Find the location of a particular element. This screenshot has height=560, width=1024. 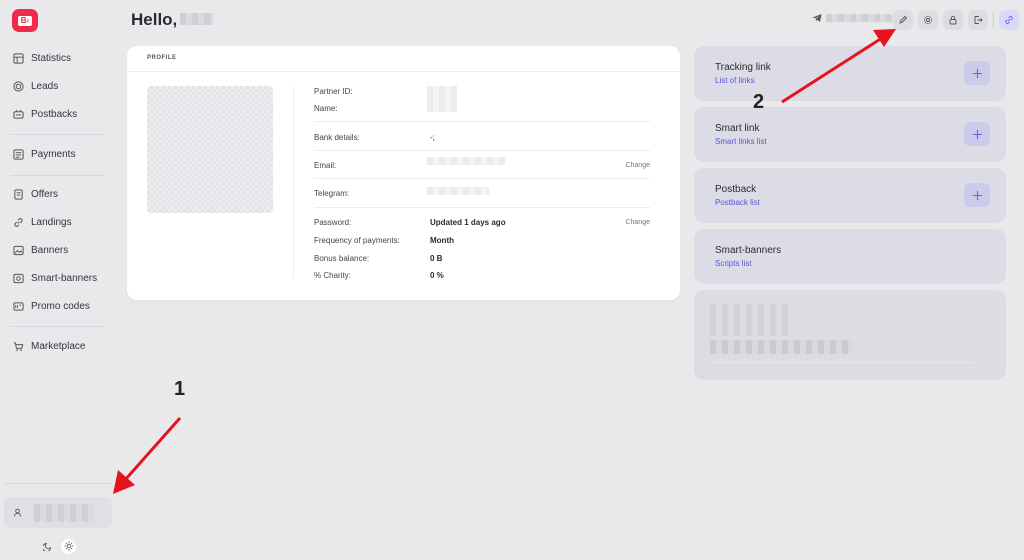

telegram-contact is located at coordinates (852, 18).